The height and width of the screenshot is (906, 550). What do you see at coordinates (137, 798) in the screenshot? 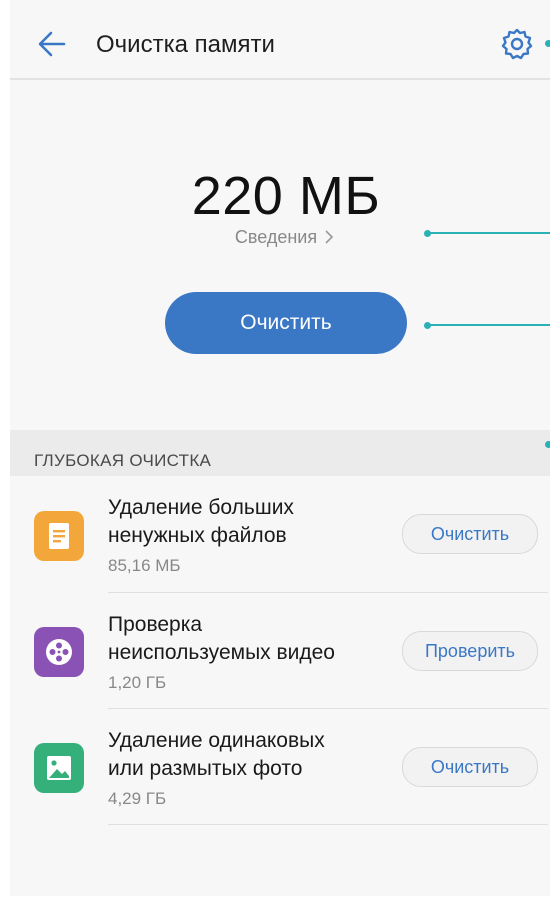
I see `item-size: 4,29 ГБ` at bounding box center [137, 798].